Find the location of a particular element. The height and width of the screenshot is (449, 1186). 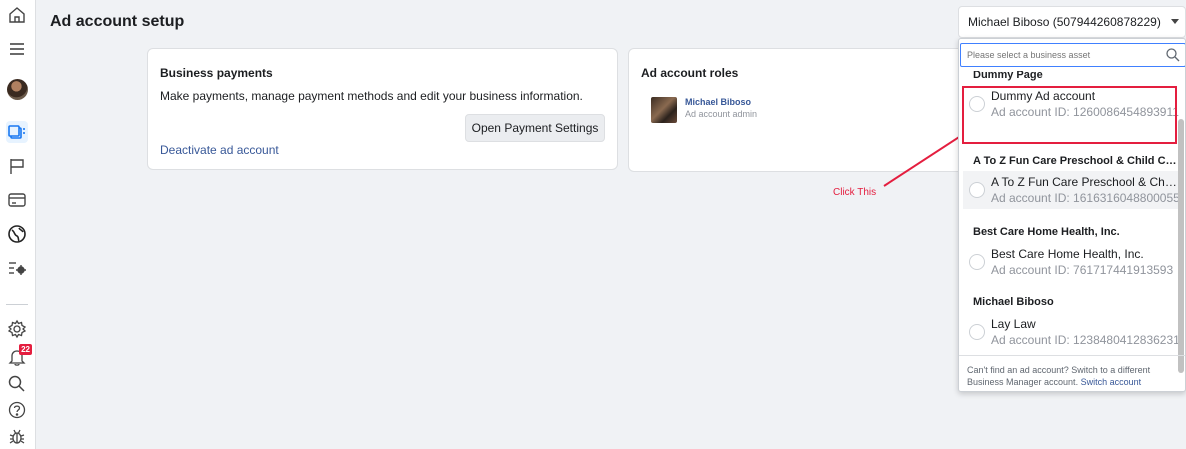

settings-list-icon is located at coordinates (17, 268).